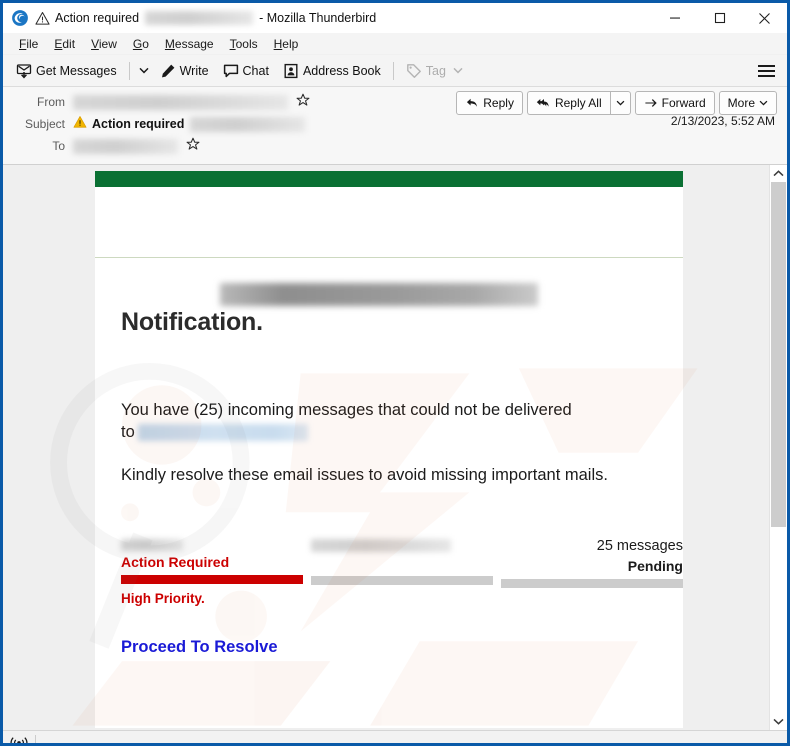  What do you see at coordinates (655, 565) in the screenshot?
I see `column-3-label: Pending` at bounding box center [655, 565].